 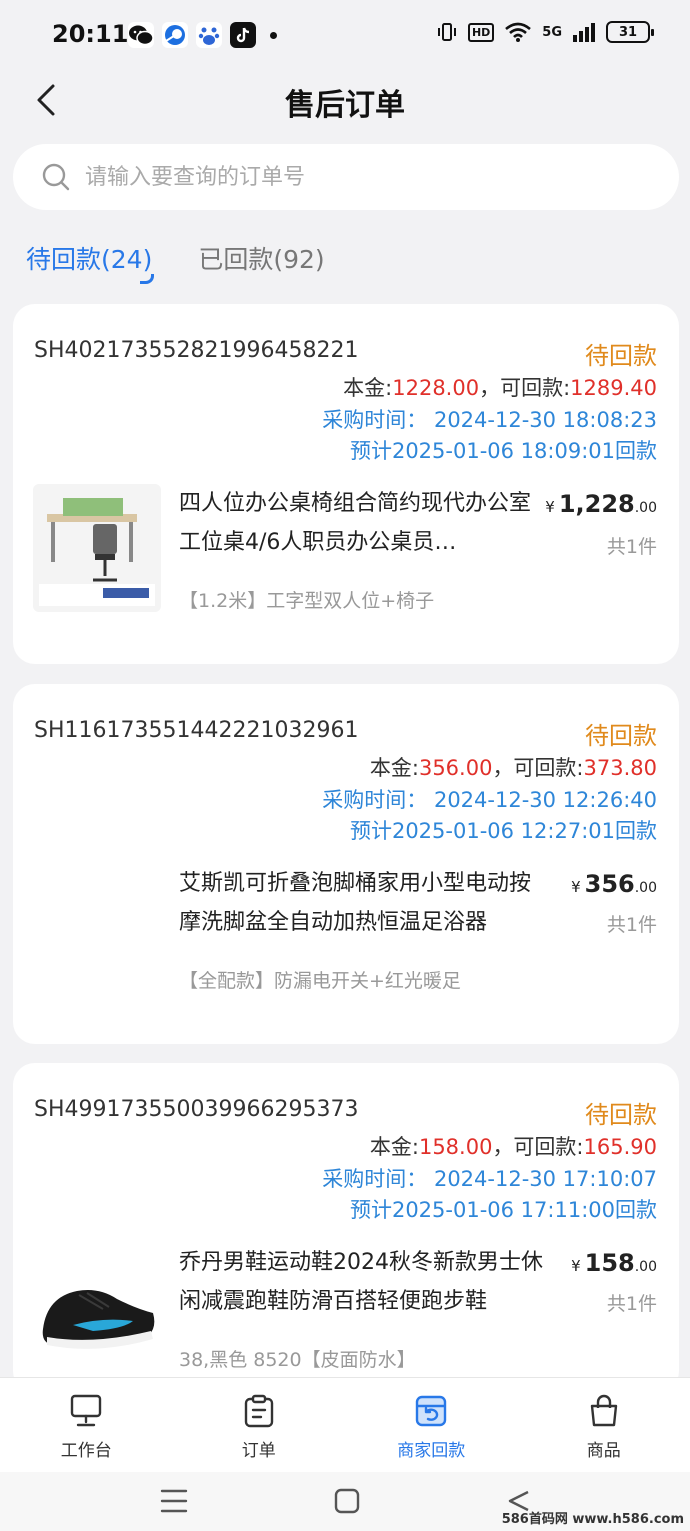 I want to click on tiktok-icon, so click(x=243, y=35).